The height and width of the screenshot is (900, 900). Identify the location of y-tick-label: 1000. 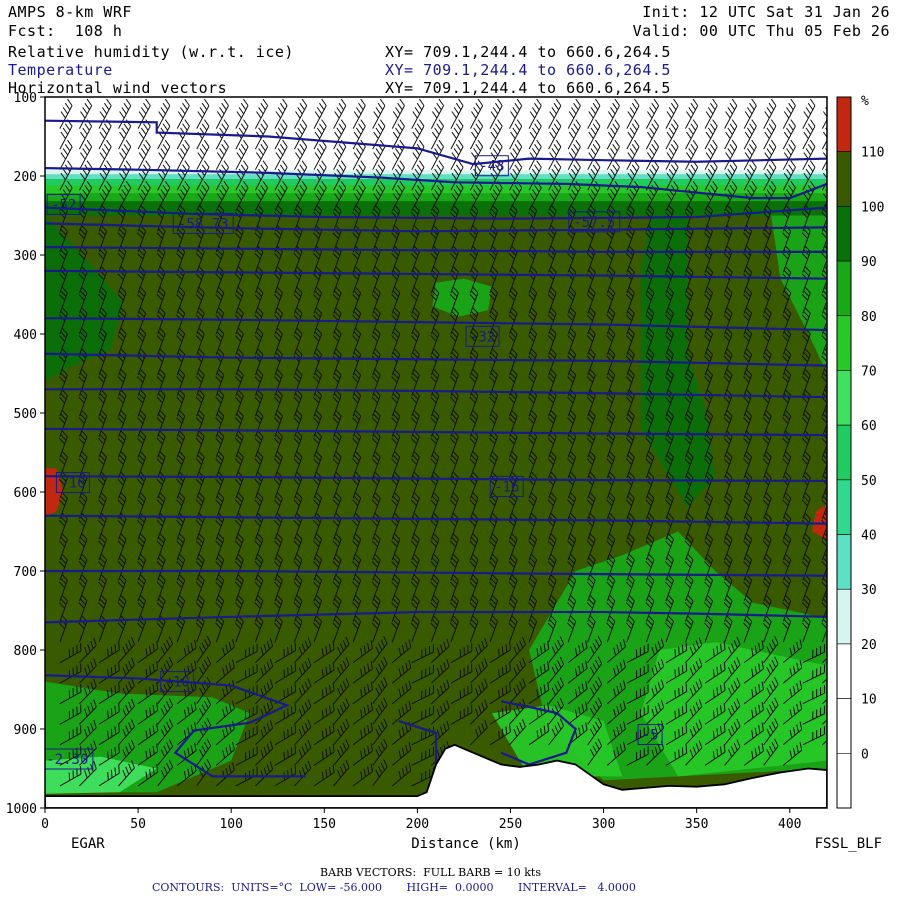
(21, 809).